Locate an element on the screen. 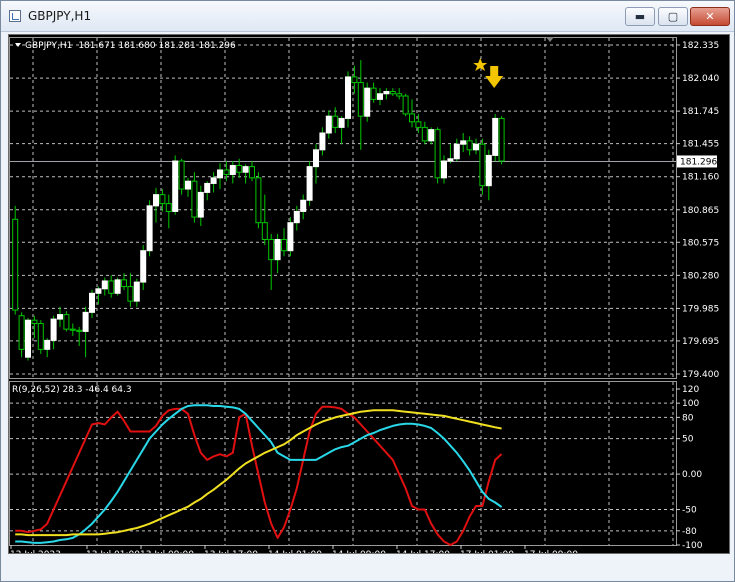 The width and height of the screenshot is (735, 582). price-axis-label: 181.745 is located at coordinates (700, 112).